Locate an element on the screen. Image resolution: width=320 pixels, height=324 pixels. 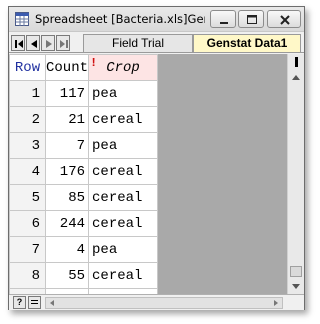
next-sheet-button is located at coordinates (48, 43).